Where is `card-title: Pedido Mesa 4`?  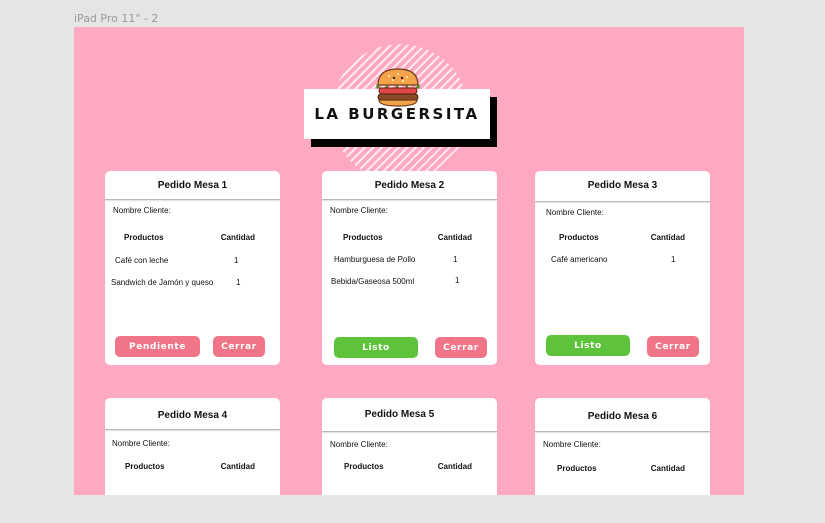 card-title: Pedido Mesa 4 is located at coordinates (192, 415).